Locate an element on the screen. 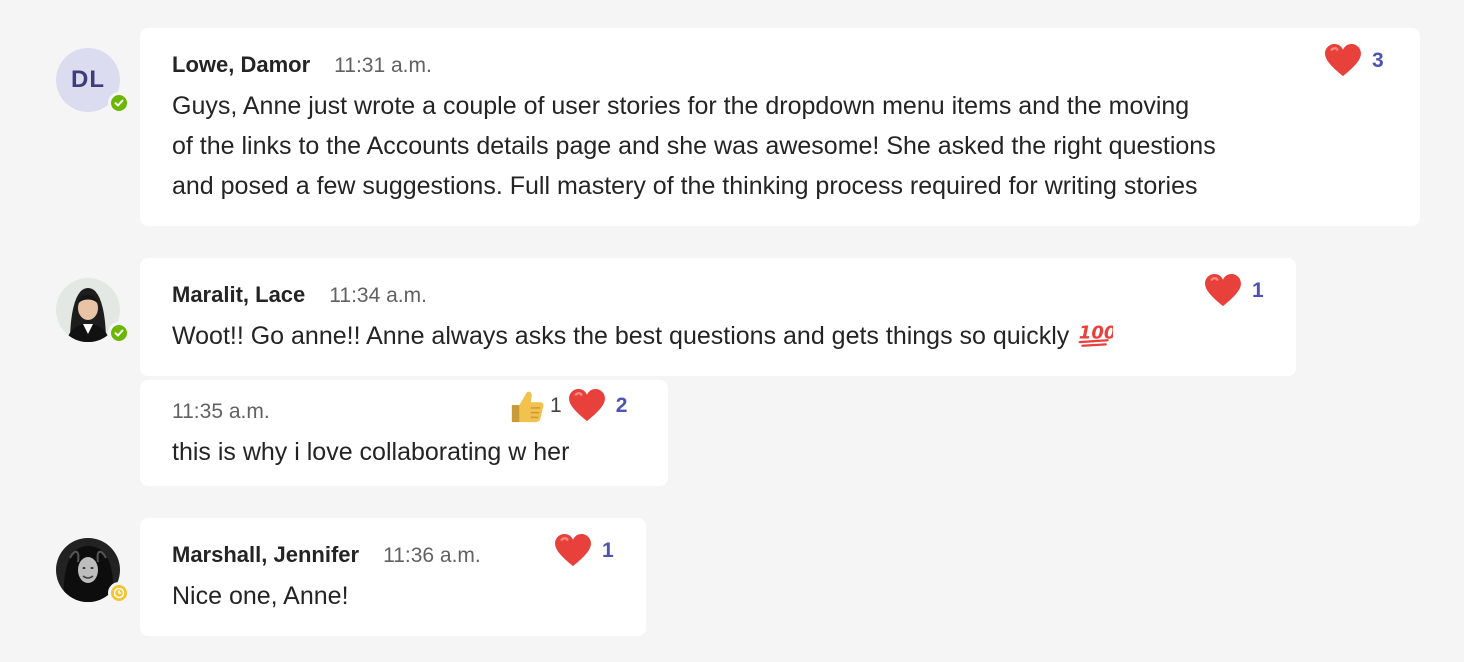 Image resolution: width=1464 pixels, height=662 pixels. message-author: Maralit, Lace is located at coordinates (238, 295).